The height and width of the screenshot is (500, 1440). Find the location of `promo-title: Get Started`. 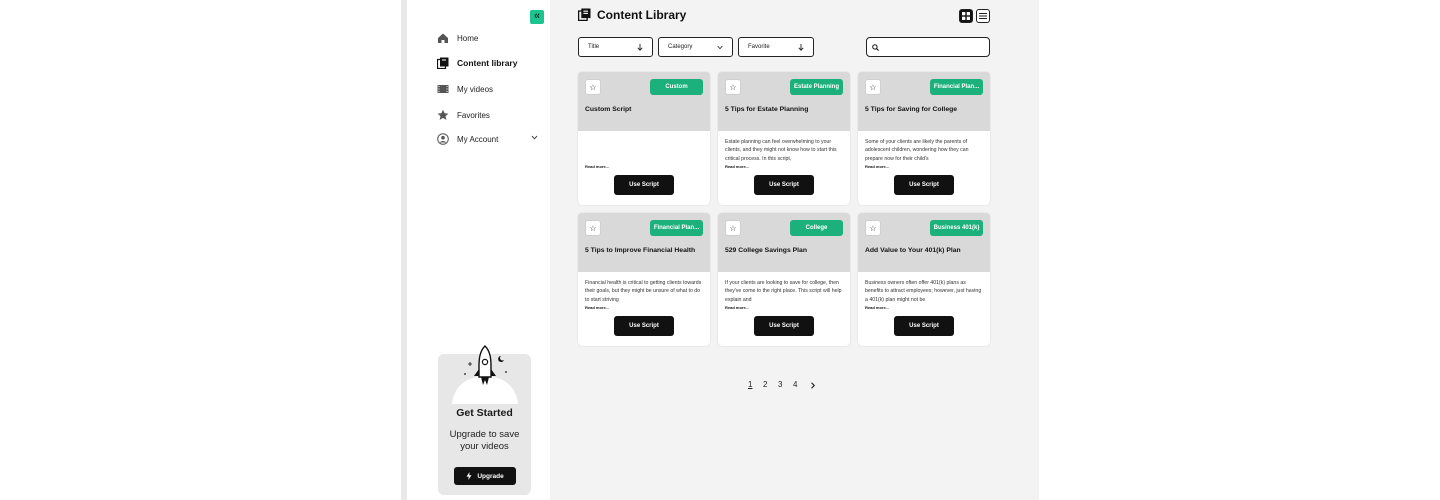

promo-title: Get Started is located at coordinates (484, 413).